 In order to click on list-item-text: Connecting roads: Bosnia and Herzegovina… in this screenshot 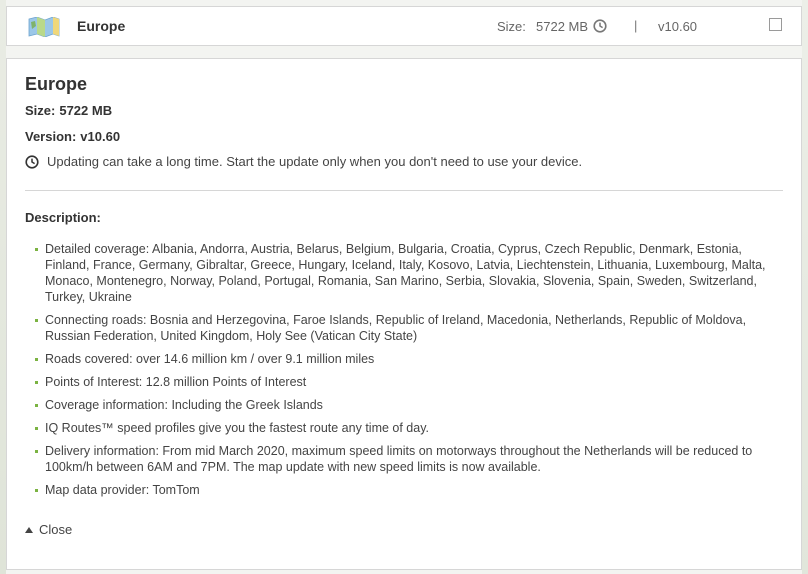, I will do `click(396, 328)`.